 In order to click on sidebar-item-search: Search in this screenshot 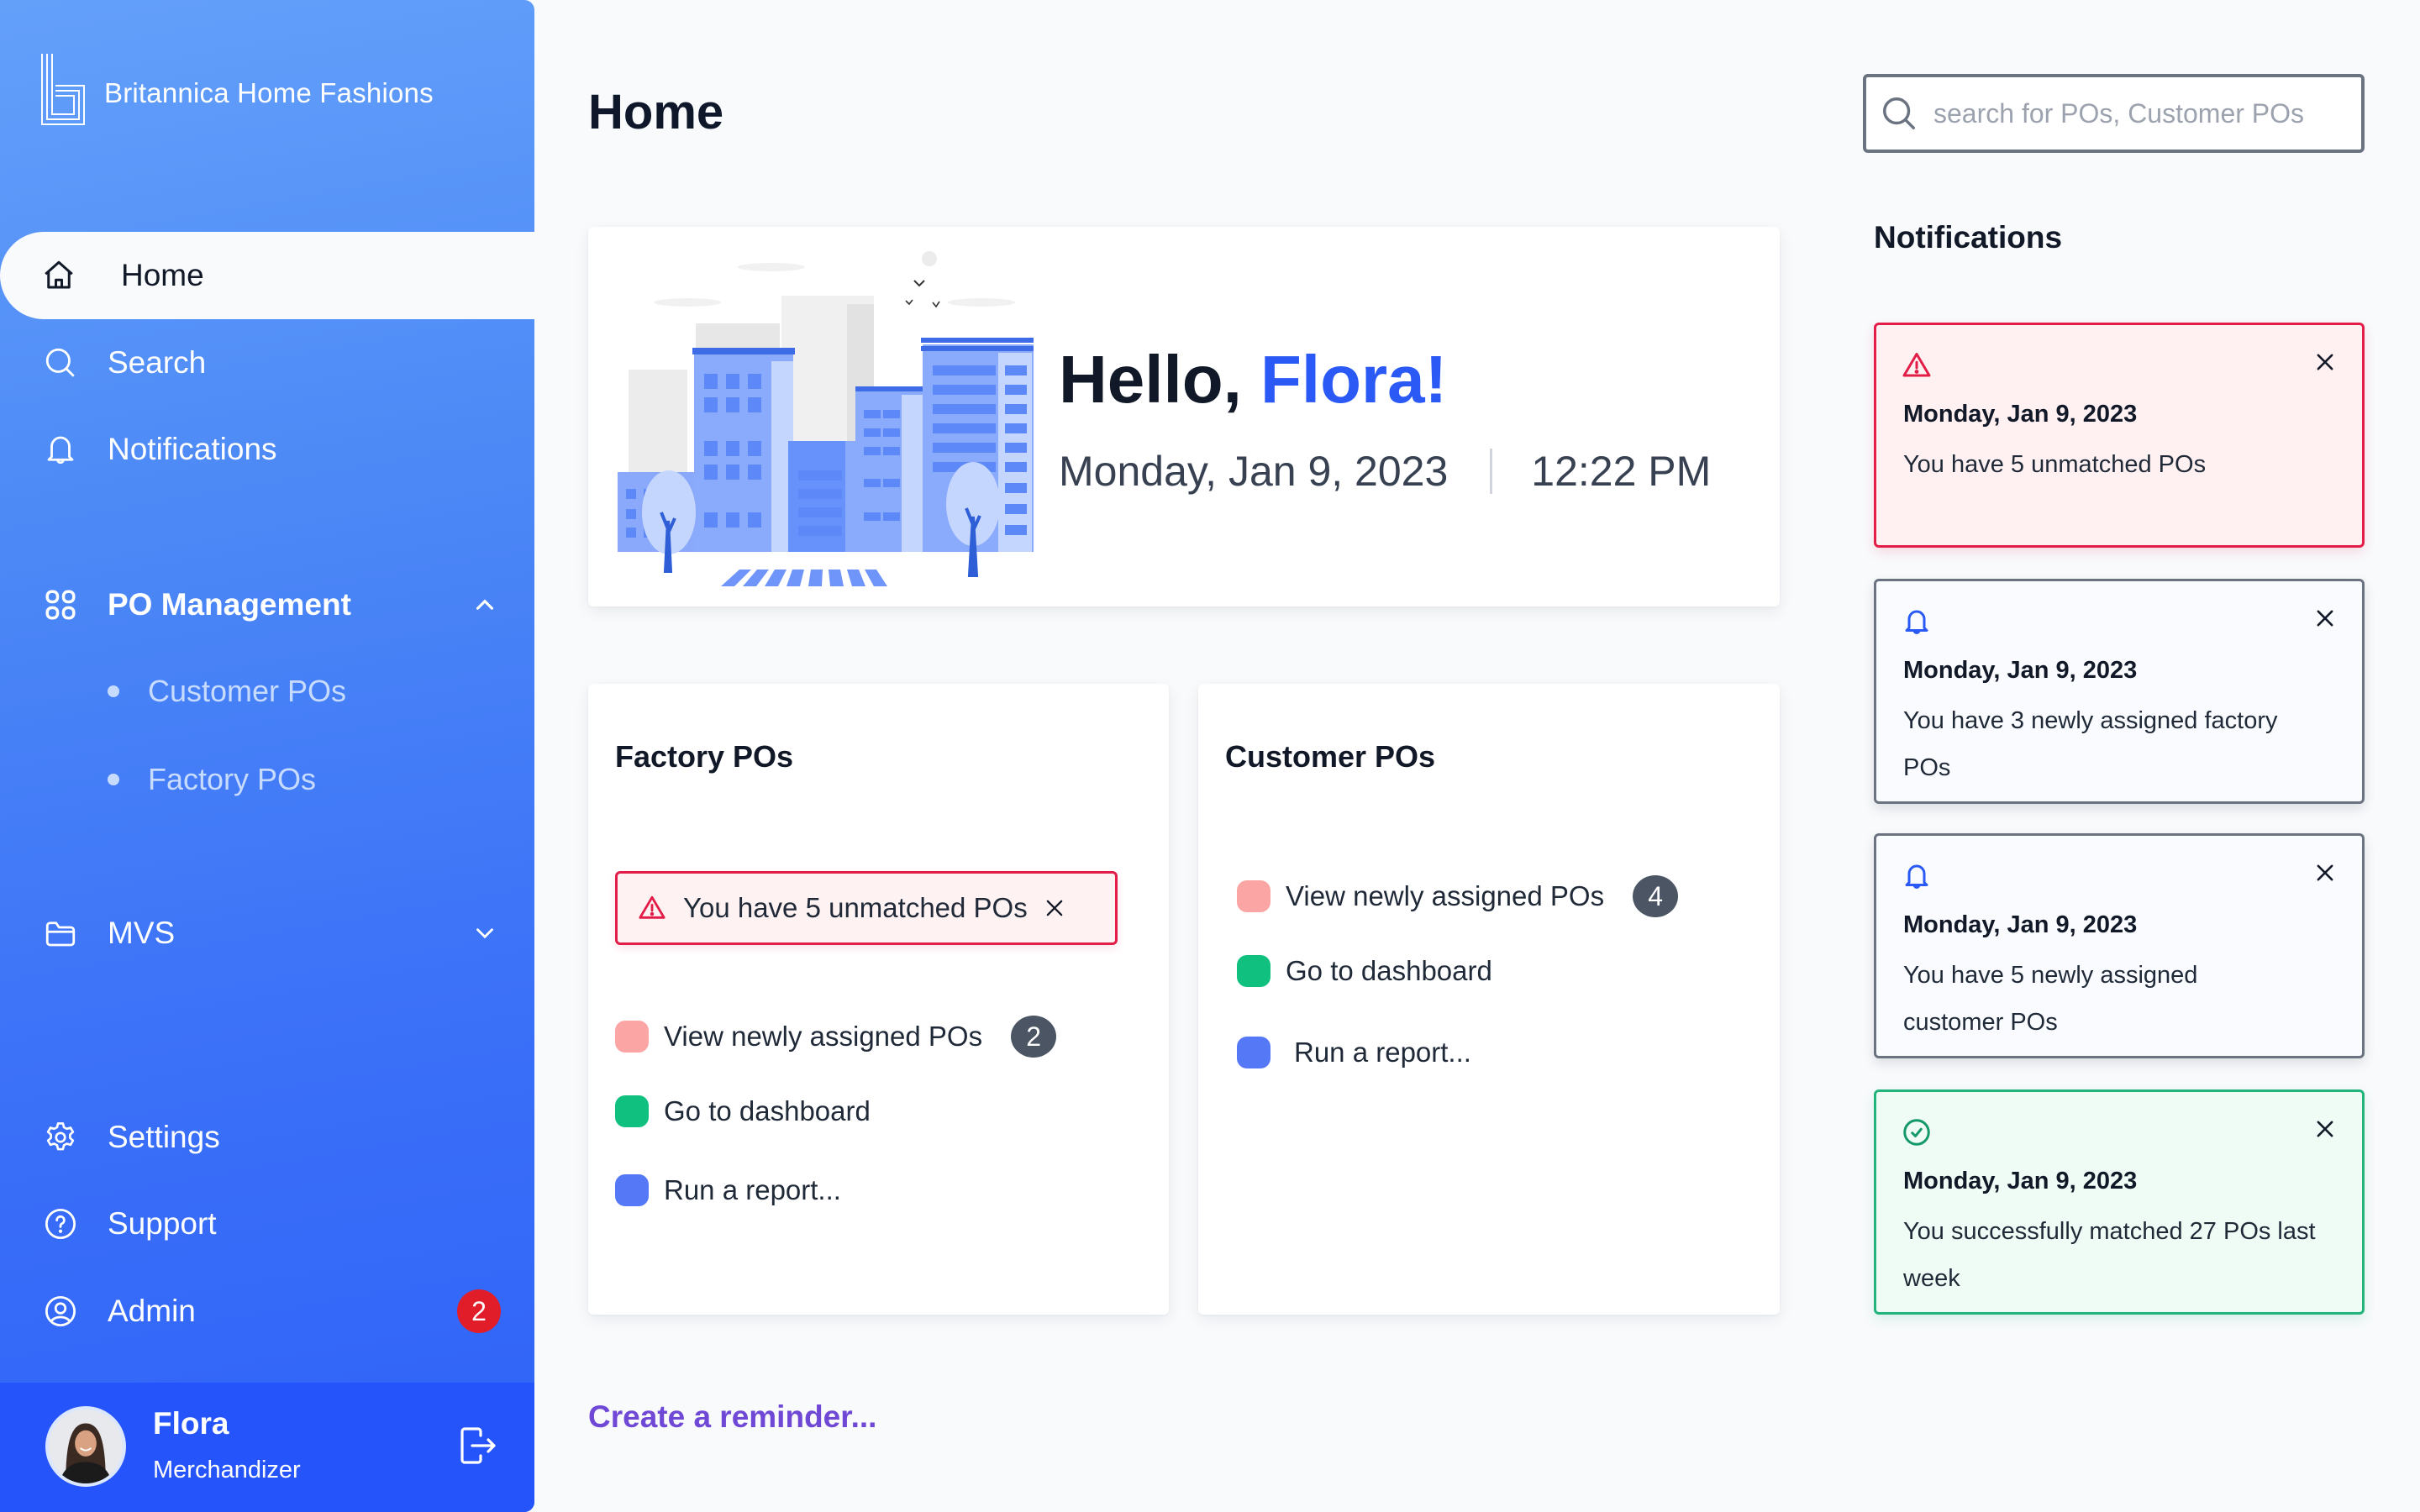, I will do `click(267, 363)`.